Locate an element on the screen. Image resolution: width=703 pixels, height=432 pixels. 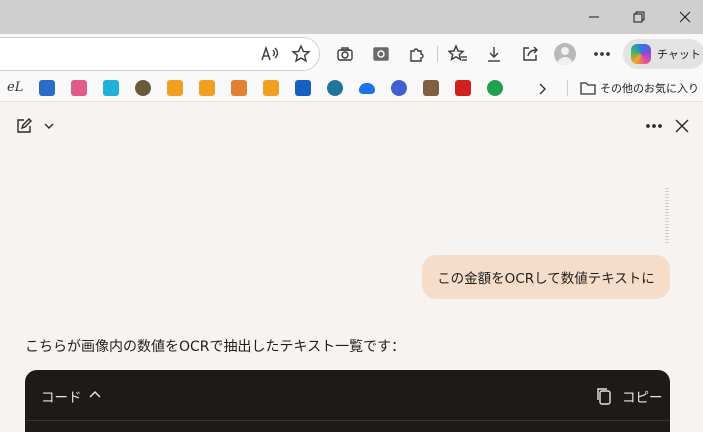
compose-icon is located at coordinates (24, 125).